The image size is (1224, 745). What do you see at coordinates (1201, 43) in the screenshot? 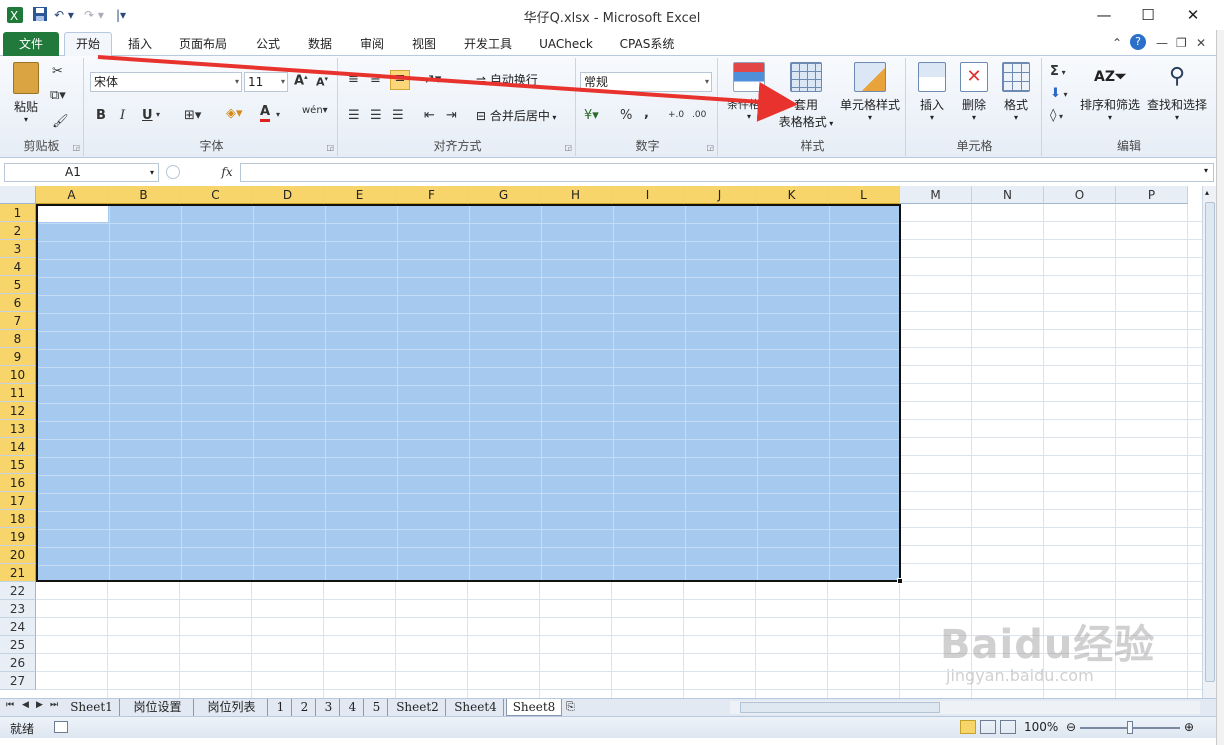
I see `doc-close-icon: ✕` at bounding box center [1201, 43].